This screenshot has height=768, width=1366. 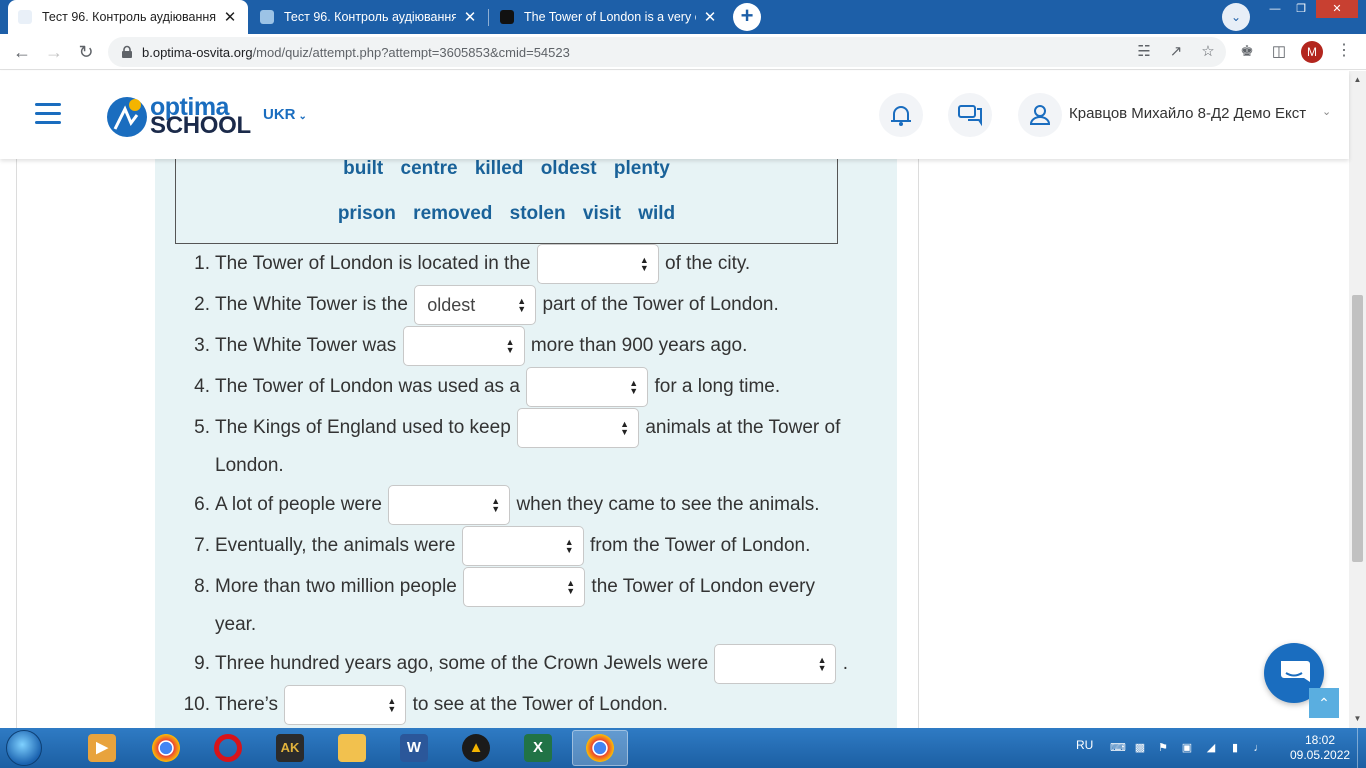 What do you see at coordinates (568, 168) in the screenshot?
I see `word-bank-item: oldest` at bounding box center [568, 168].